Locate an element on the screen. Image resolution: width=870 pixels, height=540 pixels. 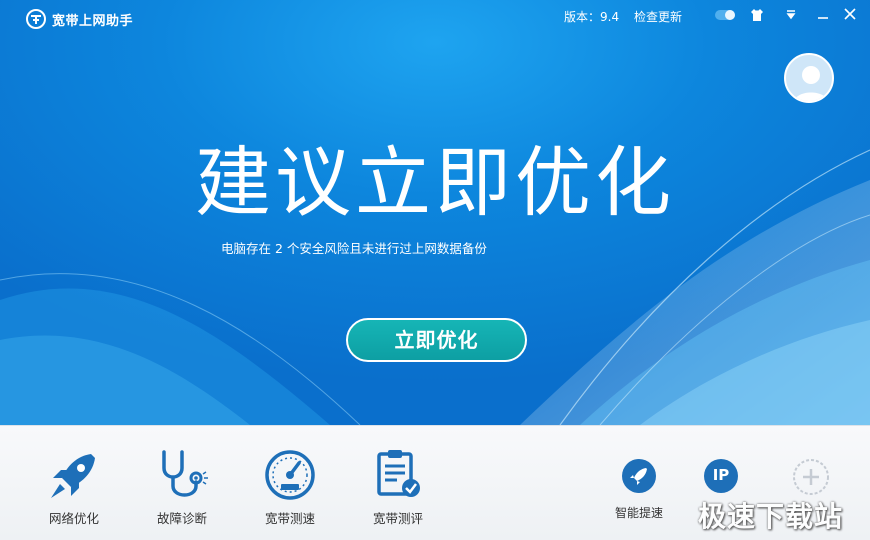
tool-fault-diagnosis: 故障诊断 is located at coordinates (182, 491).